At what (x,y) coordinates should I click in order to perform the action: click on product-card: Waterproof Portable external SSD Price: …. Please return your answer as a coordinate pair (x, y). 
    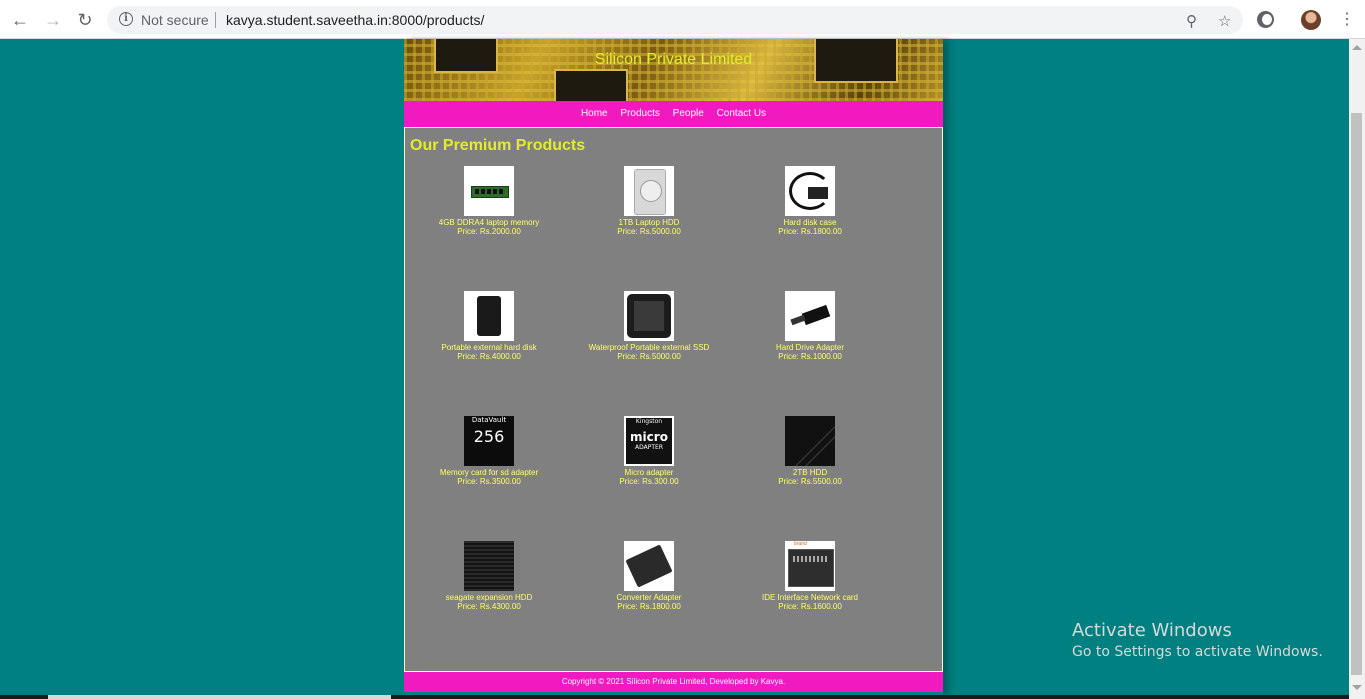
    Looking at the image, I should click on (649, 326).